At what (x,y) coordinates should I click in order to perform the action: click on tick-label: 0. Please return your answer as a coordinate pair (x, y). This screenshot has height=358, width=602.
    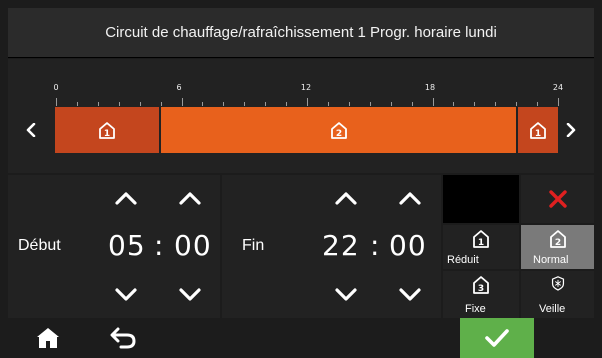
    Looking at the image, I should click on (56, 87).